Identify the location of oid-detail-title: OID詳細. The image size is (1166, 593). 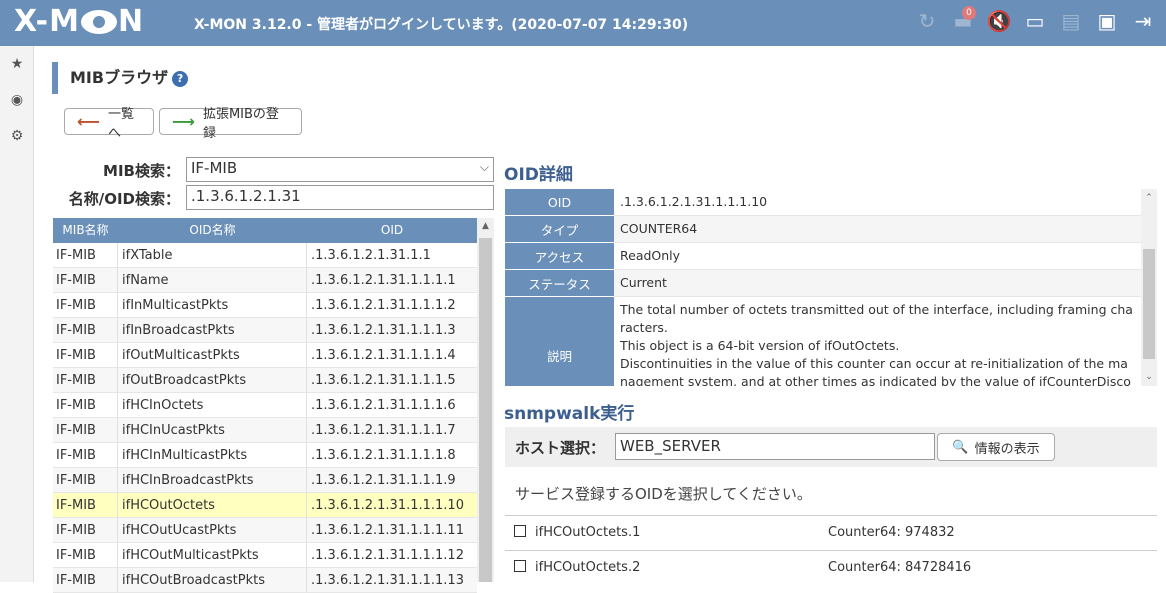
(538, 175).